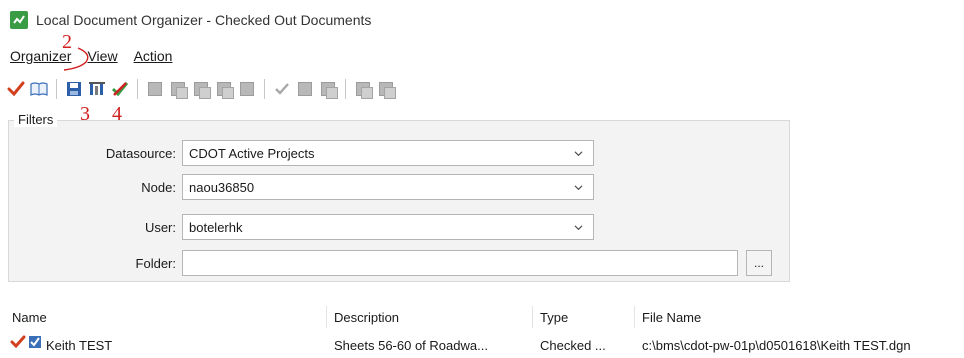 This screenshot has width=964, height=358. What do you see at coordinates (155, 263) in the screenshot?
I see `folder-label: Folder:` at bounding box center [155, 263].